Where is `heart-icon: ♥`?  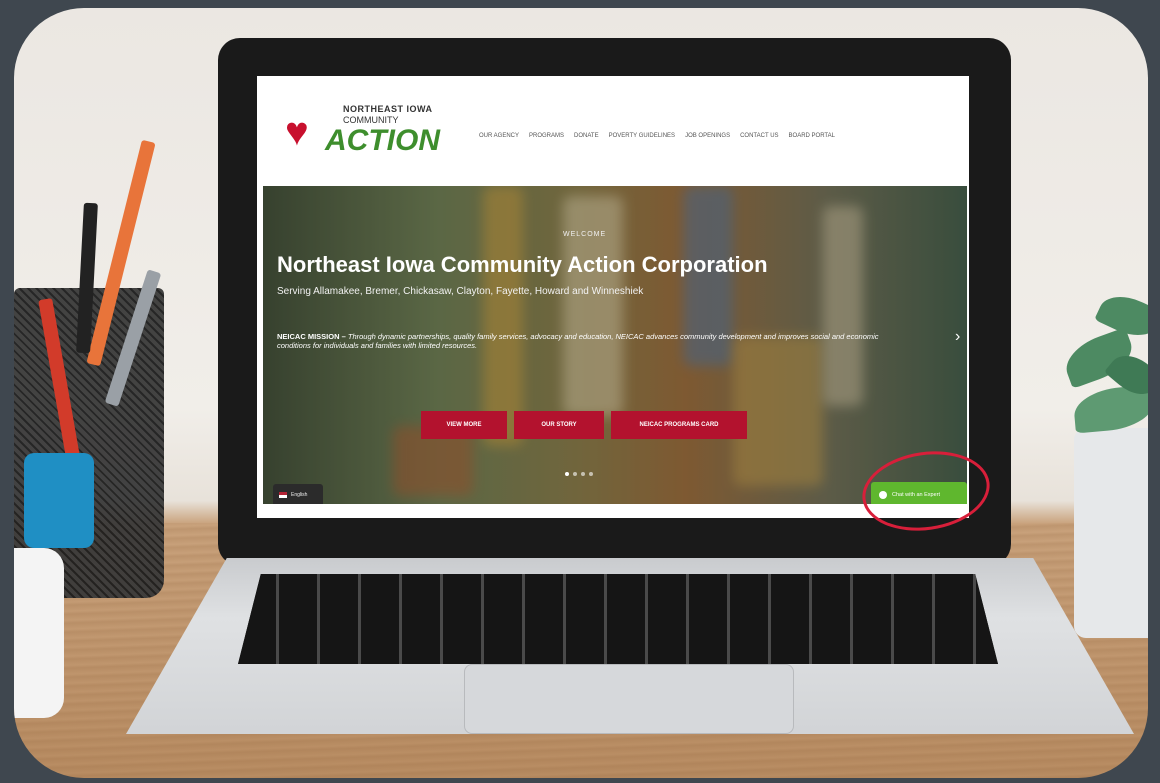 heart-icon: ♥ is located at coordinates (297, 132).